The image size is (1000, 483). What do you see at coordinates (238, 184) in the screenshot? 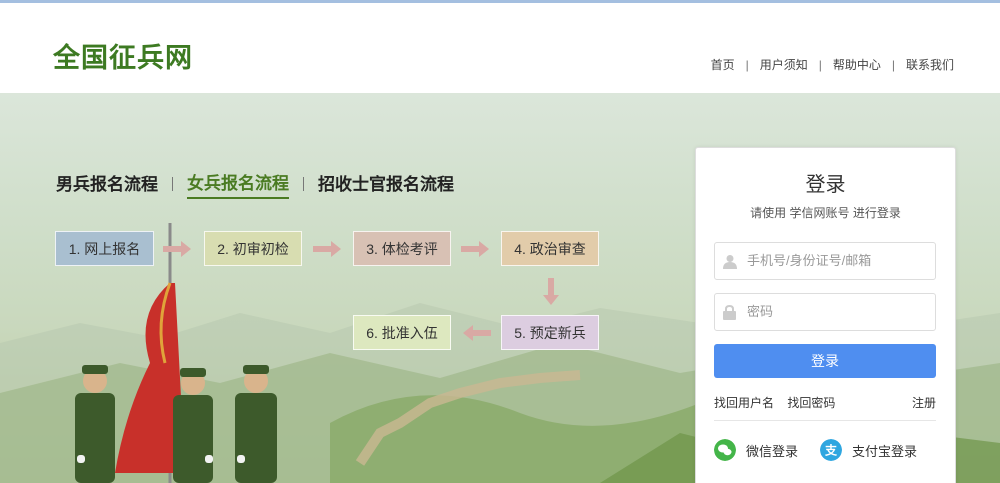
I see `tab-female-enlistment: 女兵报名流程` at bounding box center [238, 184].